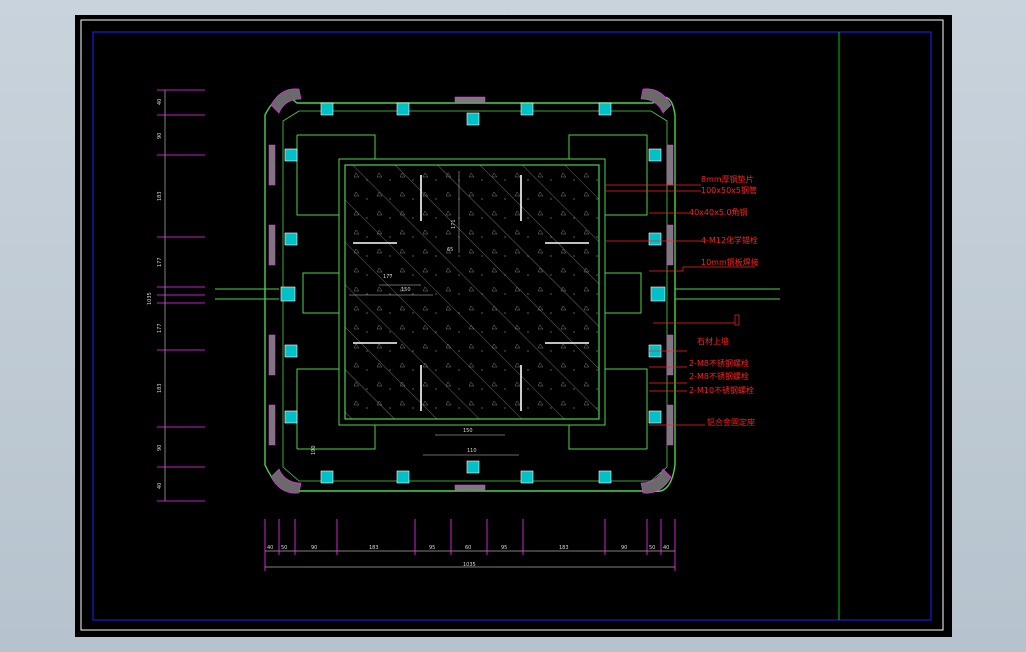 The height and width of the screenshot is (652, 1026). What do you see at coordinates (472, 451) in the screenshot?
I see `inner-dim-6: 110` at bounding box center [472, 451].